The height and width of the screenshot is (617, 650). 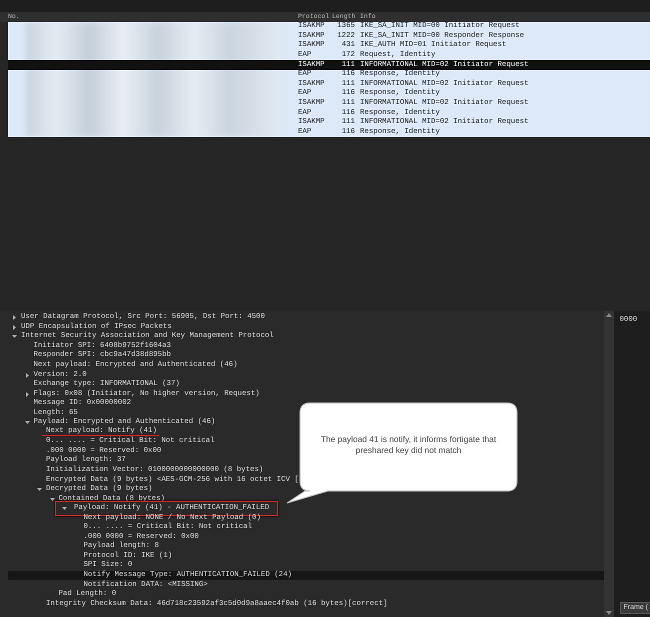 What do you see at coordinates (609, 613) in the screenshot?
I see `scroll-down-icon` at bounding box center [609, 613].